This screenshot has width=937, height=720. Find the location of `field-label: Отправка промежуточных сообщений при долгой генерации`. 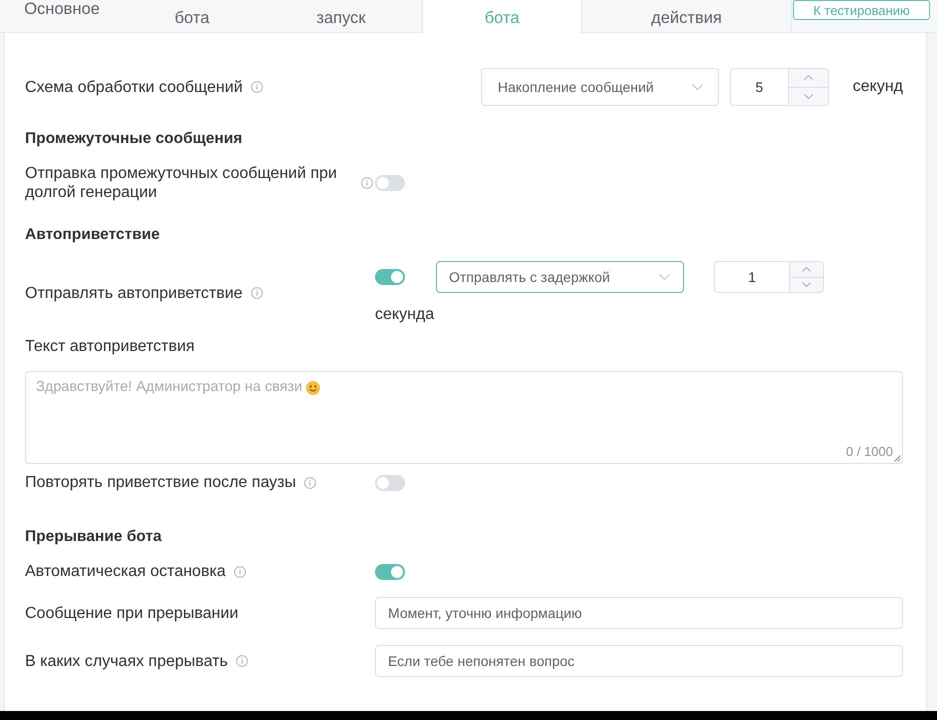

field-label: Отправка промежуточных сообщений при долгой генерации is located at coordinates (181, 183).